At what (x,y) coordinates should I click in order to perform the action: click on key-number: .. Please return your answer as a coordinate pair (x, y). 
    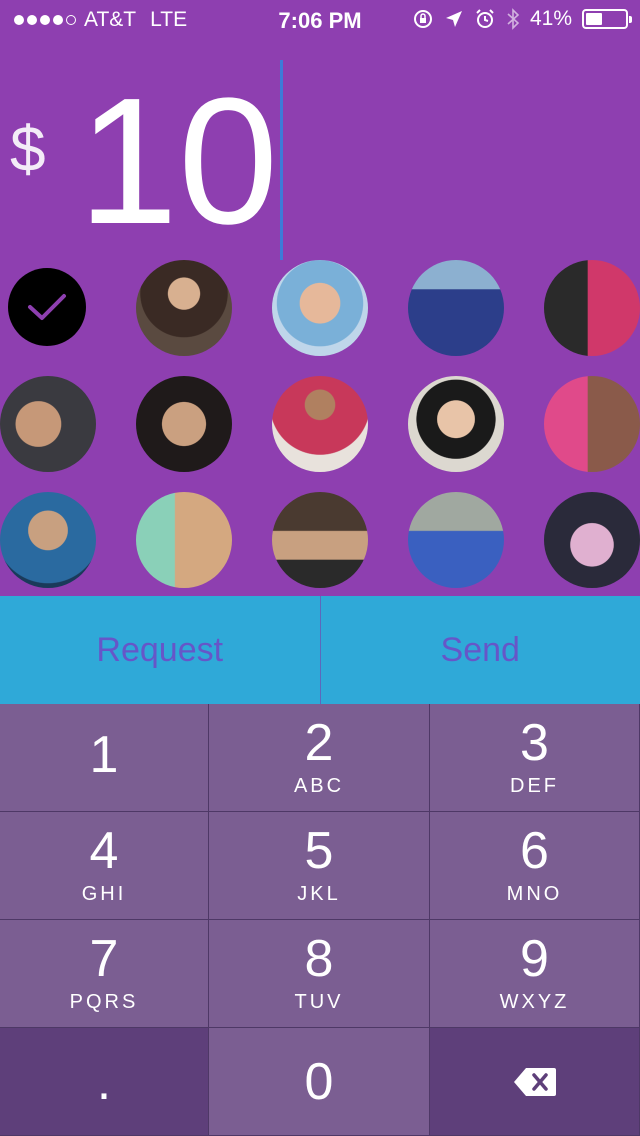
    Looking at the image, I should click on (104, 1081).